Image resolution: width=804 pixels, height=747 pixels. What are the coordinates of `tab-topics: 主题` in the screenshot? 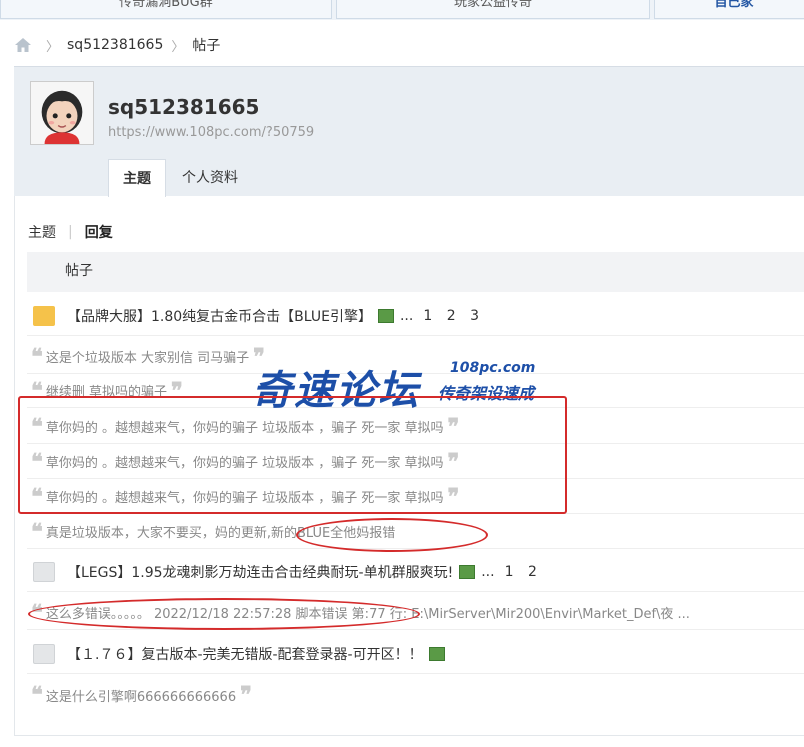 It's located at (137, 178).